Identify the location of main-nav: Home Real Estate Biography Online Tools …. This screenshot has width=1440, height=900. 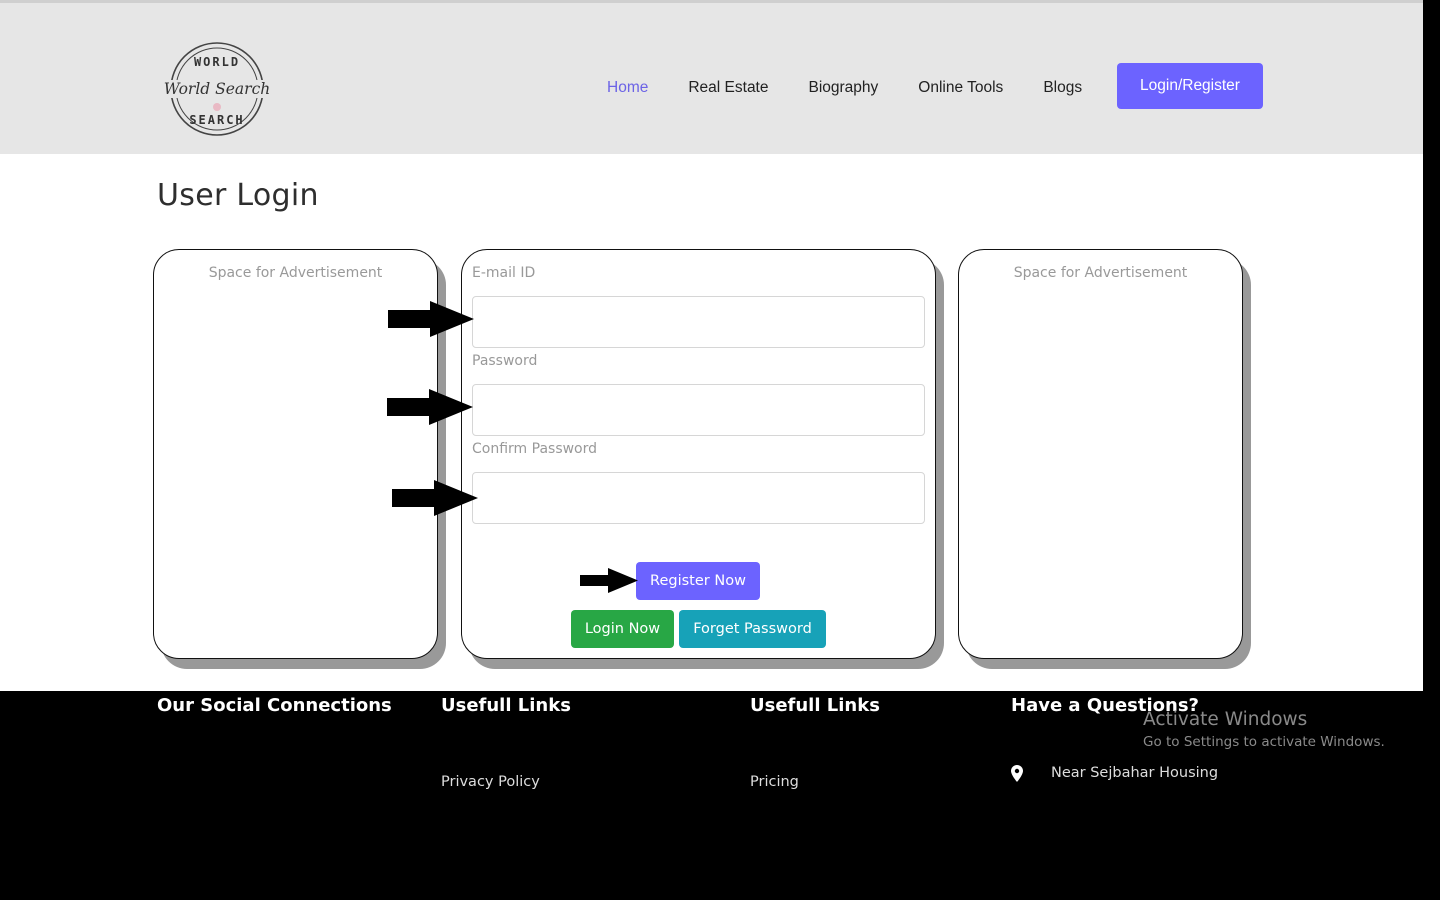
(836, 88).